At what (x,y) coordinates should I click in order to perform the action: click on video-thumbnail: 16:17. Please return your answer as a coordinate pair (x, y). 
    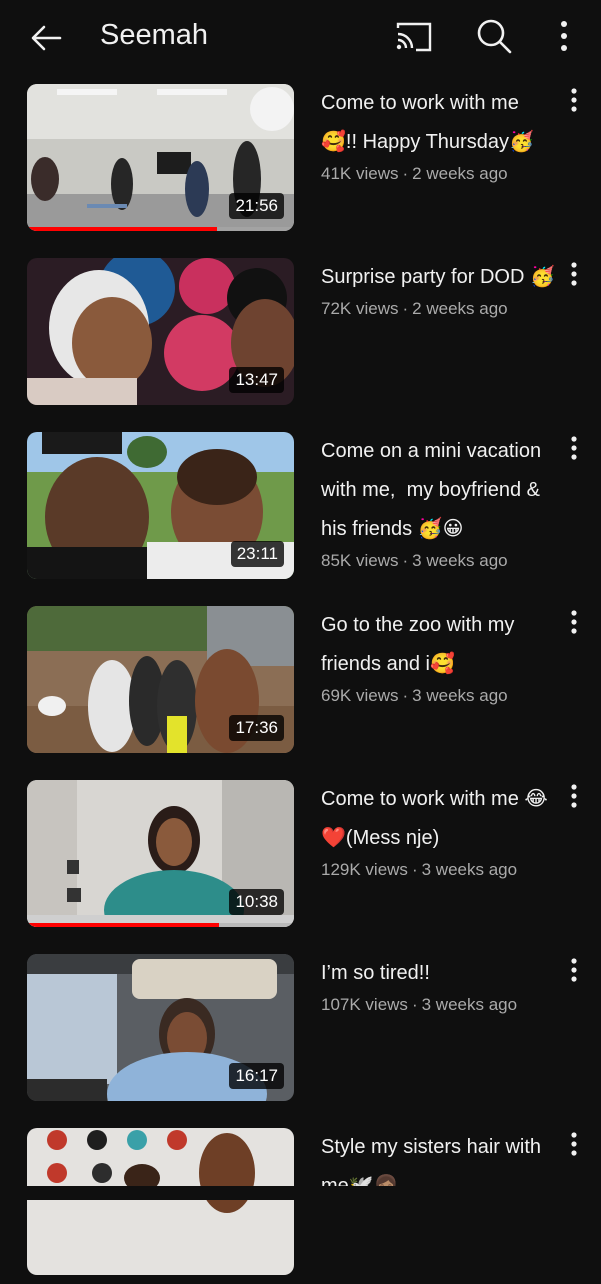
    Looking at the image, I should click on (160, 1027).